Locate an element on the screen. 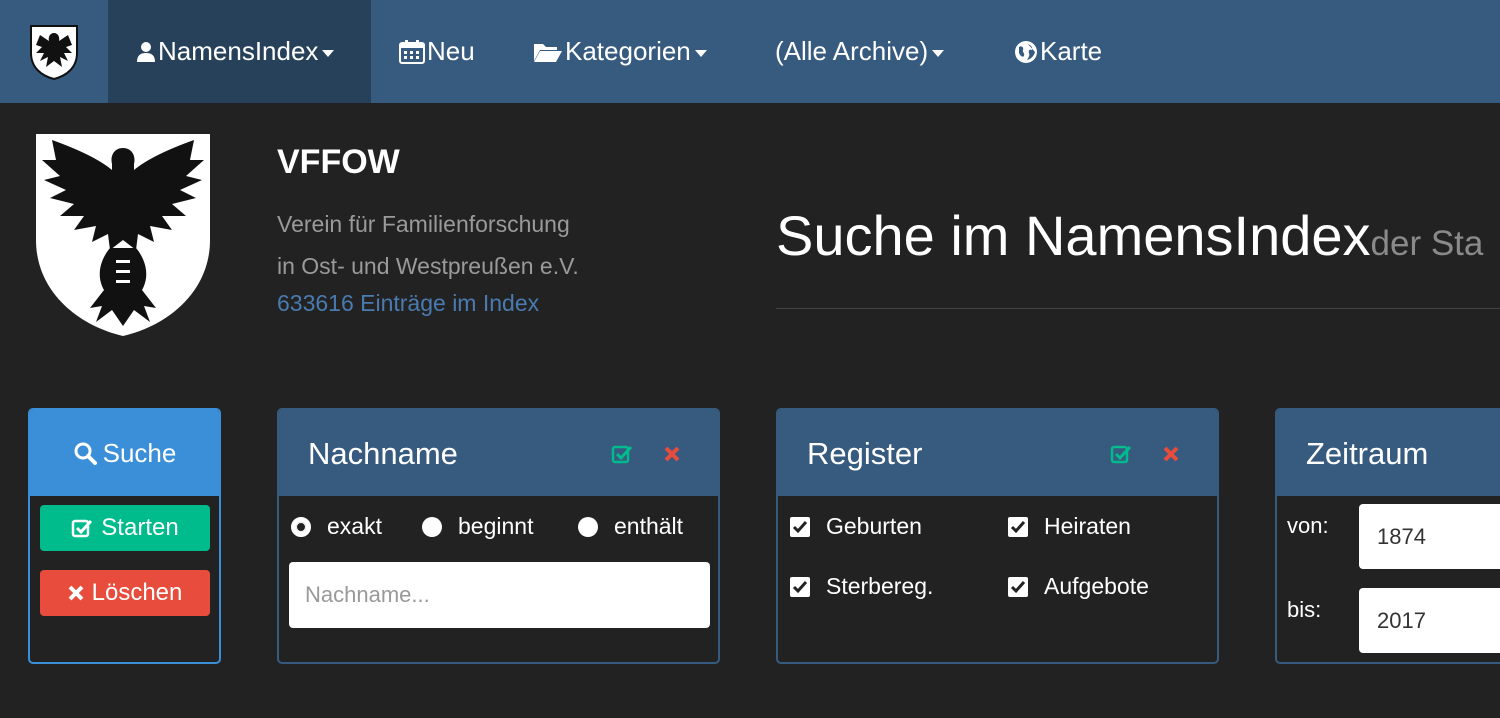  start-button-label: Starten is located at coordinates (140, 527).